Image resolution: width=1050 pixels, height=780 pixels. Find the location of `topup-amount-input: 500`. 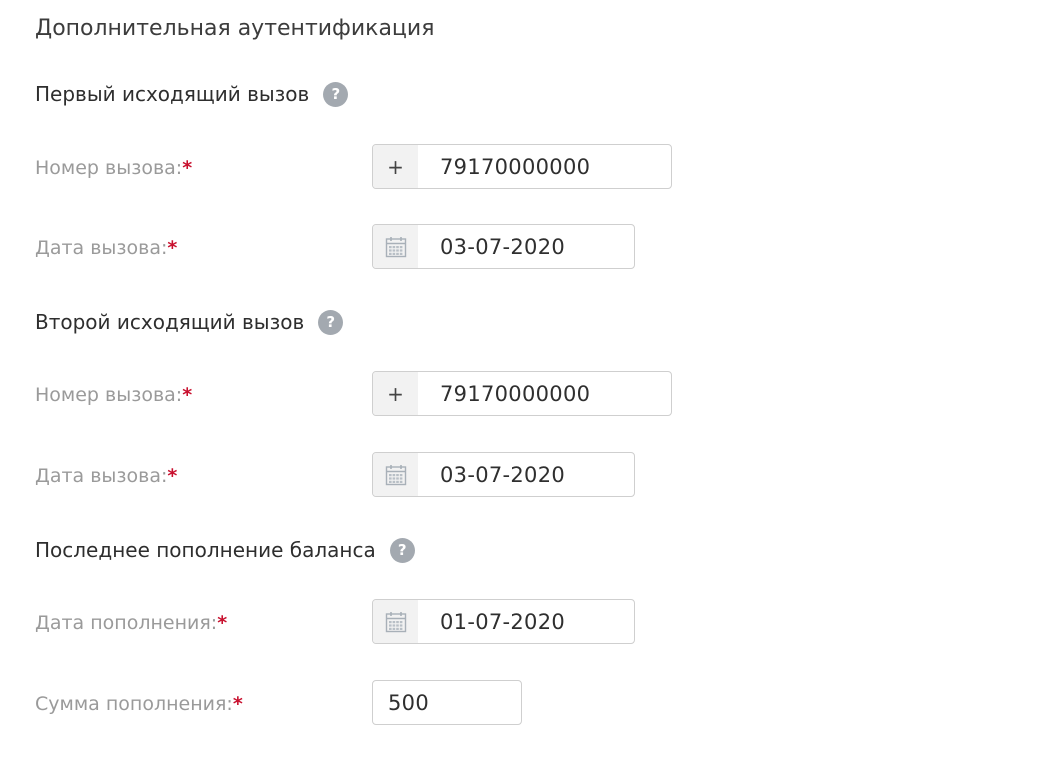

topup-amount-input: 500 is located at coordinates (447, 702).